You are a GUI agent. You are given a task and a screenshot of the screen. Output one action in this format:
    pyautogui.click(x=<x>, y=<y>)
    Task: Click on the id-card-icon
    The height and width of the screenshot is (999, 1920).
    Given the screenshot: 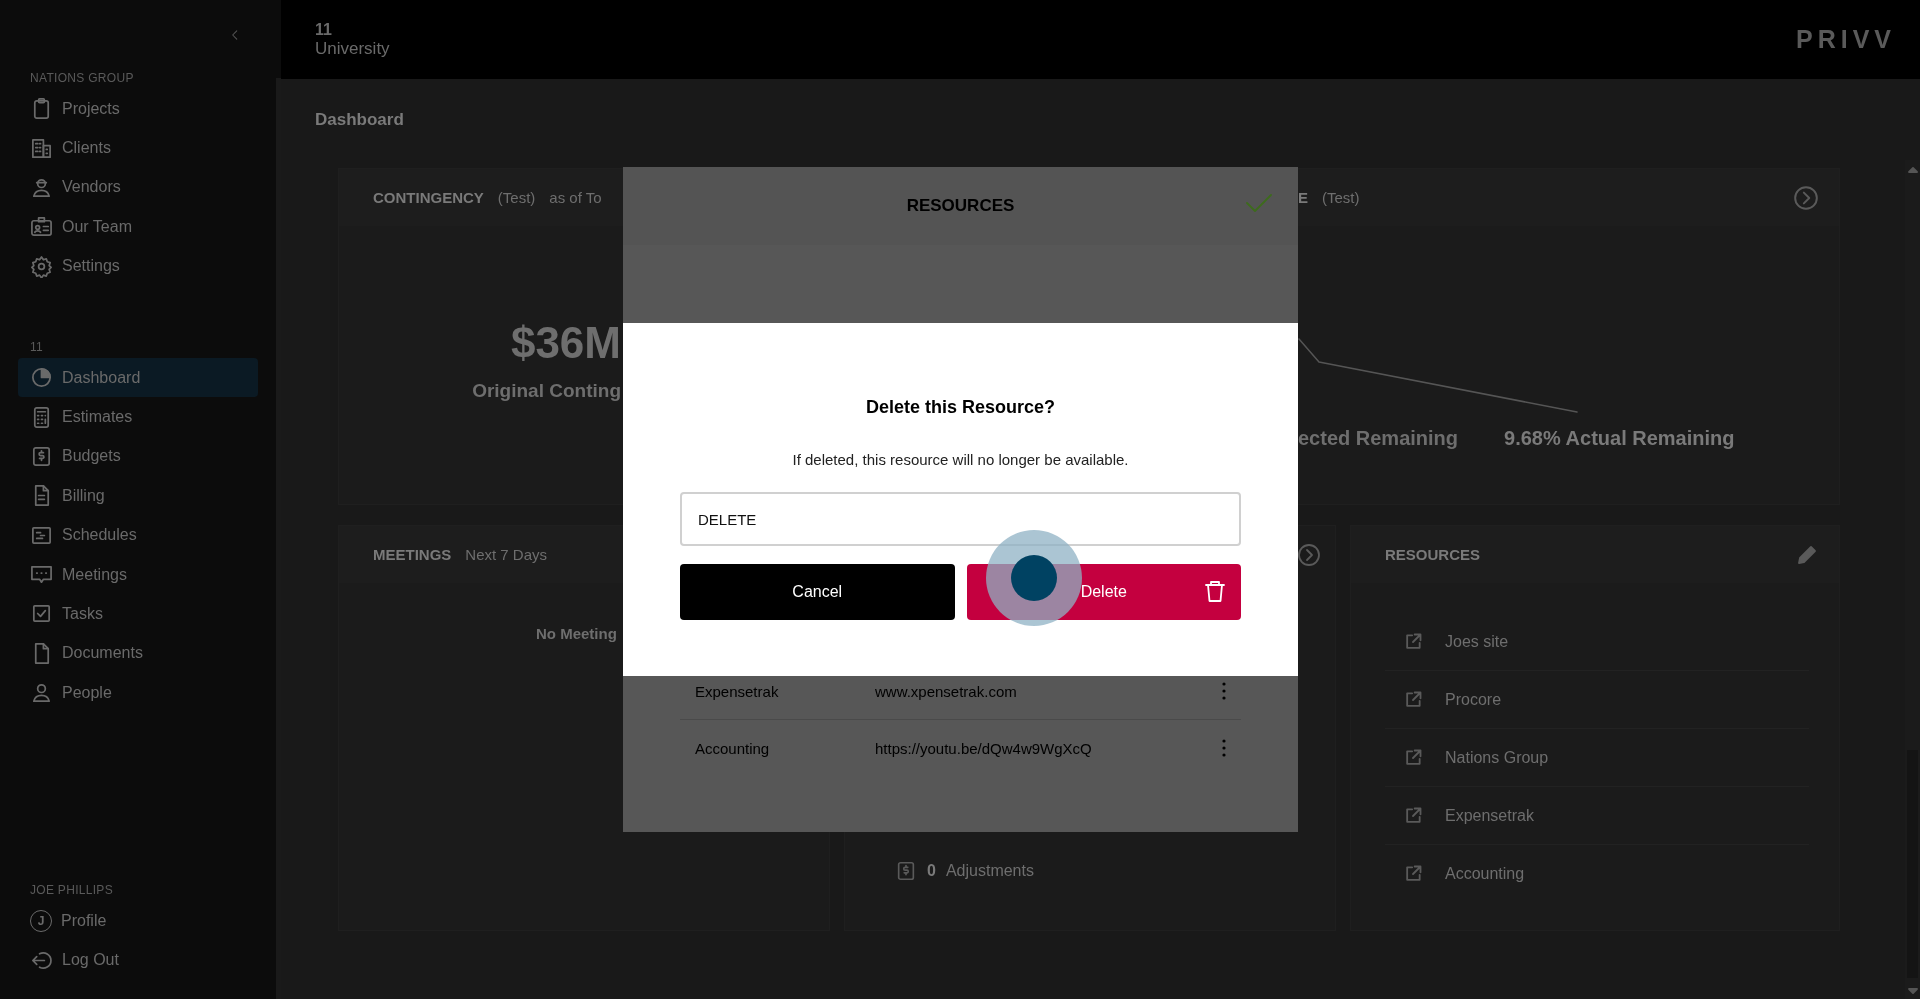 What is the action you would take?
    pyautogui.click(x=41, y=227)
    